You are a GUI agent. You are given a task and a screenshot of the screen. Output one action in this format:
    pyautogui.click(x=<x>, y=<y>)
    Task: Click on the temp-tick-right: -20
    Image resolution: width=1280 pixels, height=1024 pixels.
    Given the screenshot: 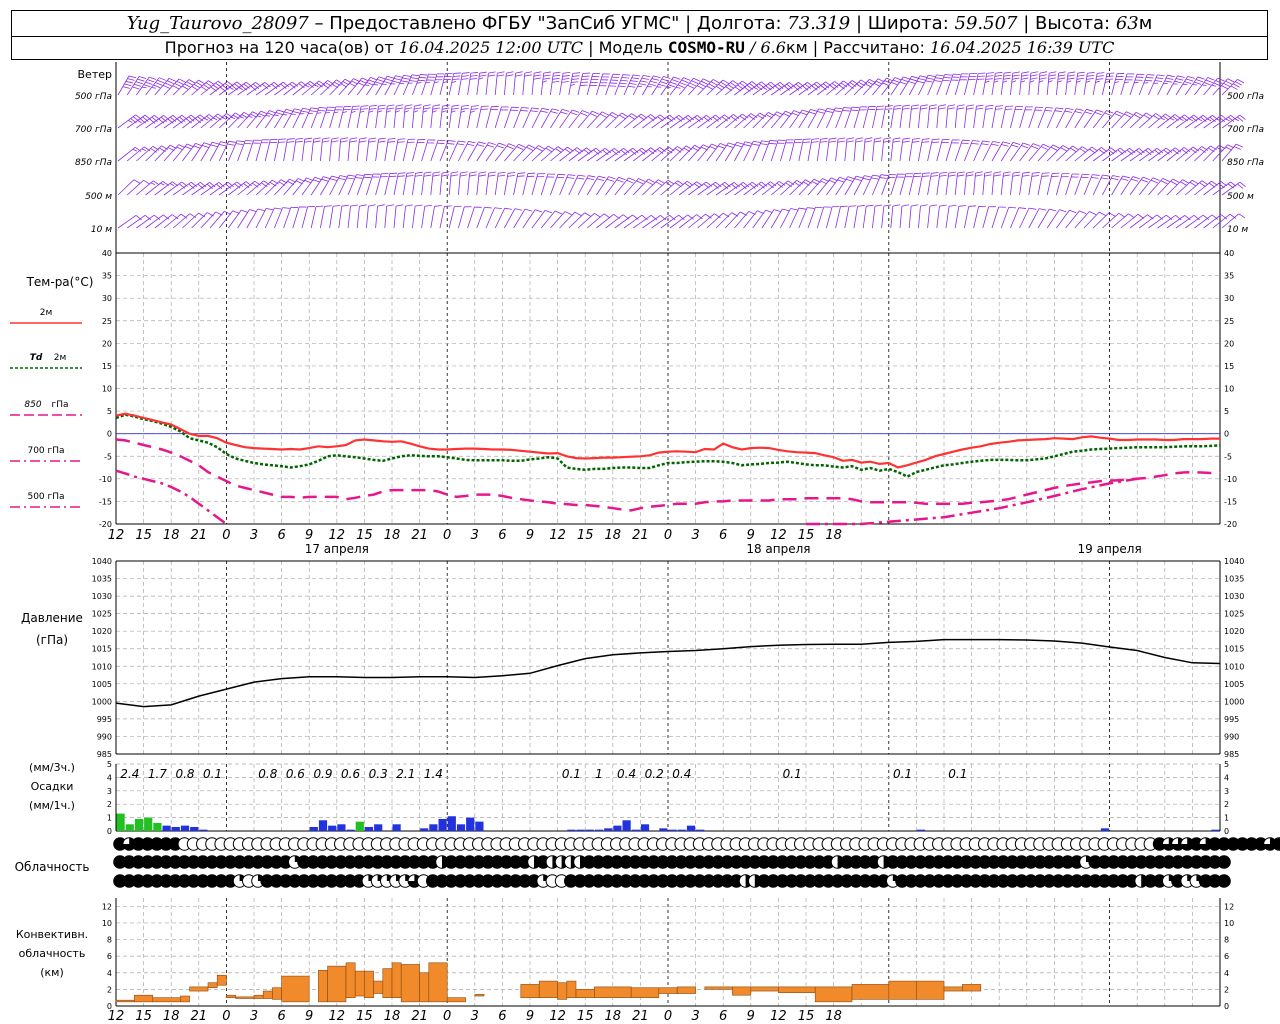 What is the action you would take?
    pyautogui.click(x=1230, y=524)
    